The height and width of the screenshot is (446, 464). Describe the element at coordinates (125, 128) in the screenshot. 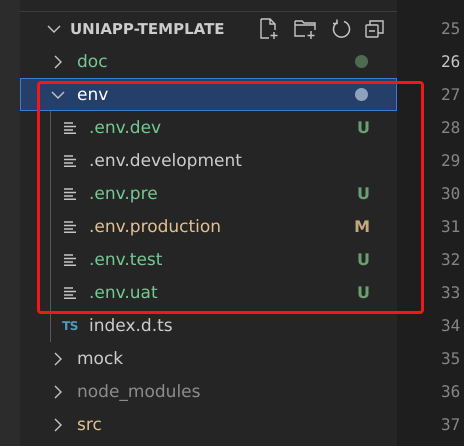

I see `file-name: .env.dev` at that location.